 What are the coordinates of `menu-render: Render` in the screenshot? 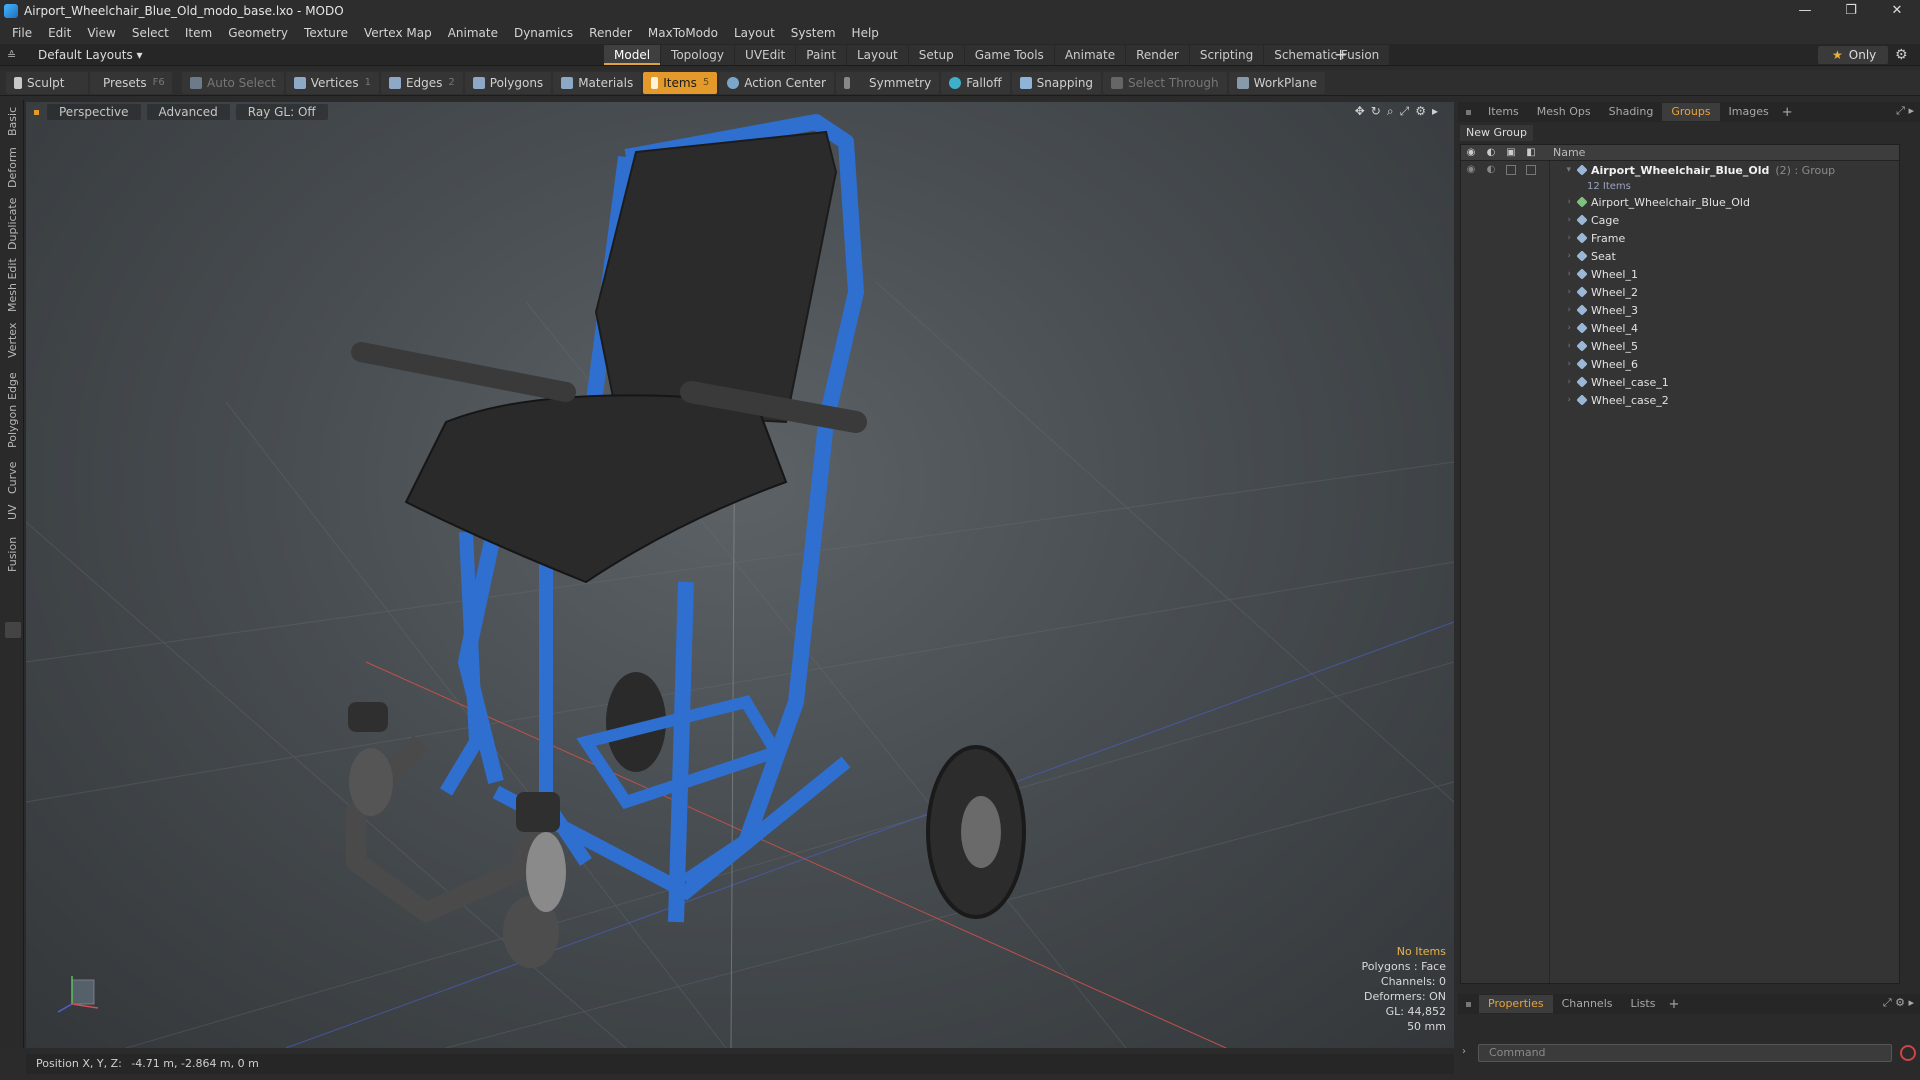 It's located at (610, 33).